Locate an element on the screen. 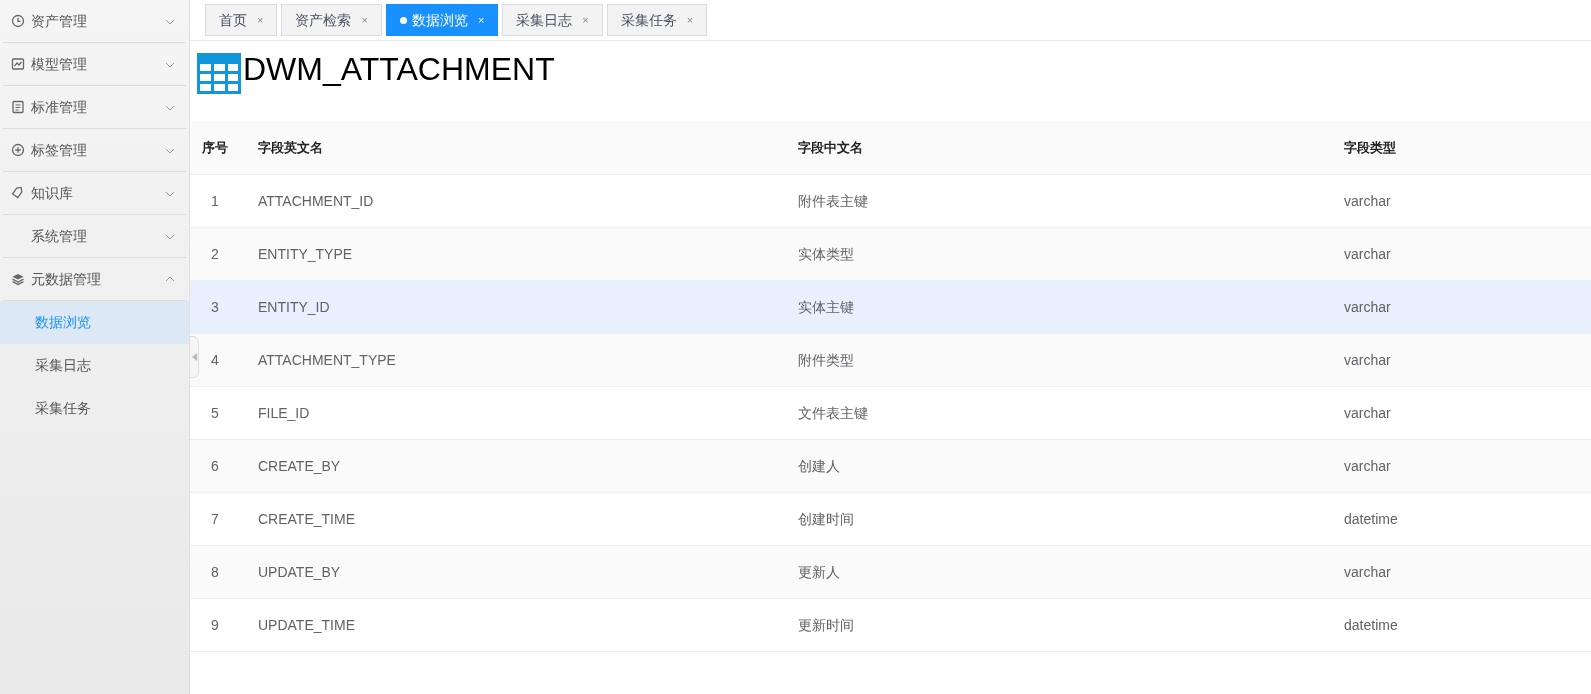 This screenshot has height=694, width=1591. menu-item: 模型管理 is located at coordinates (94, 64).